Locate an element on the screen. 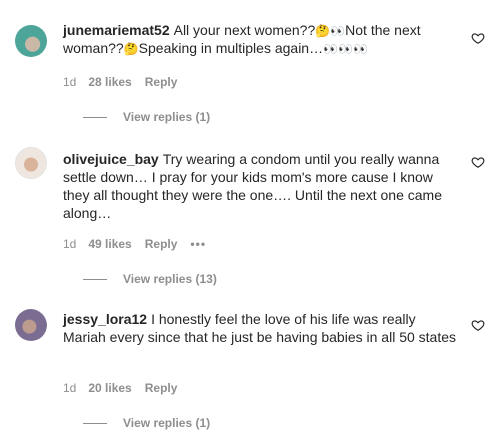 Image resolution: width=499 pixels, height=441 pixels. reply-button: Reply is located at coordinates (161, 388).